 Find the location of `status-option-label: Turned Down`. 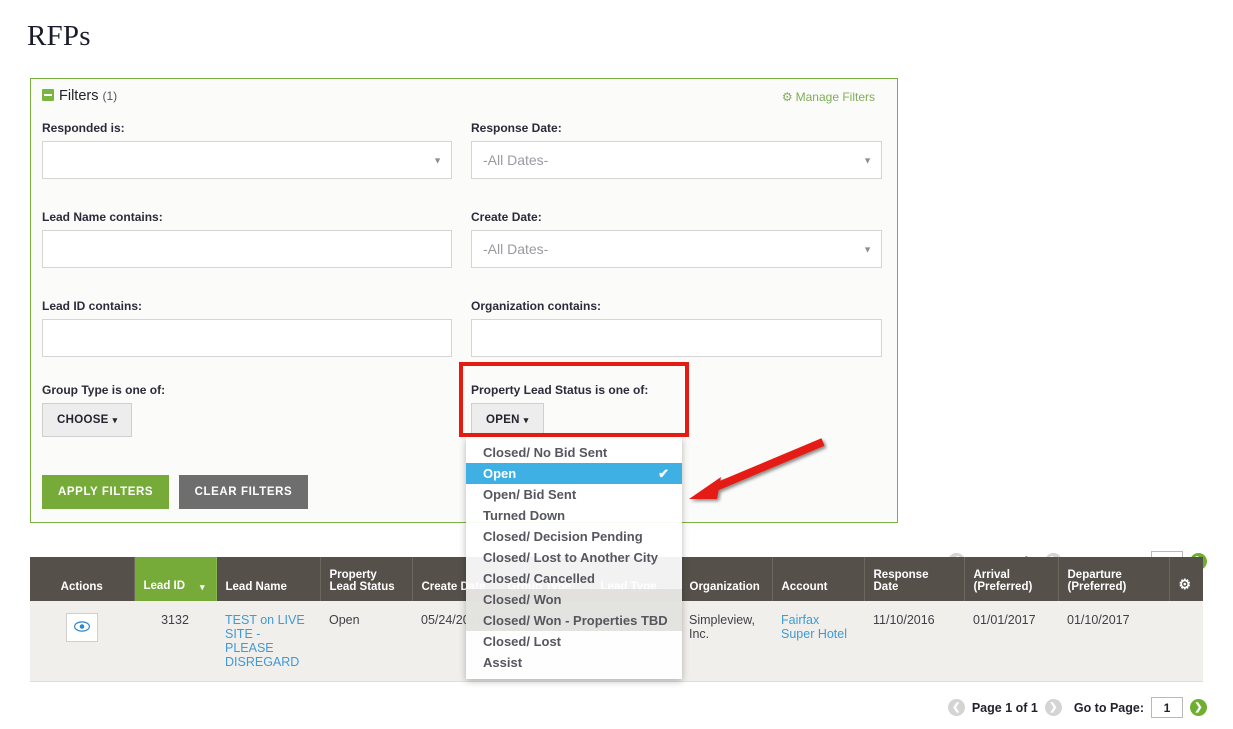

status-option-label: Turned Down is located at coordinates (524, 515).